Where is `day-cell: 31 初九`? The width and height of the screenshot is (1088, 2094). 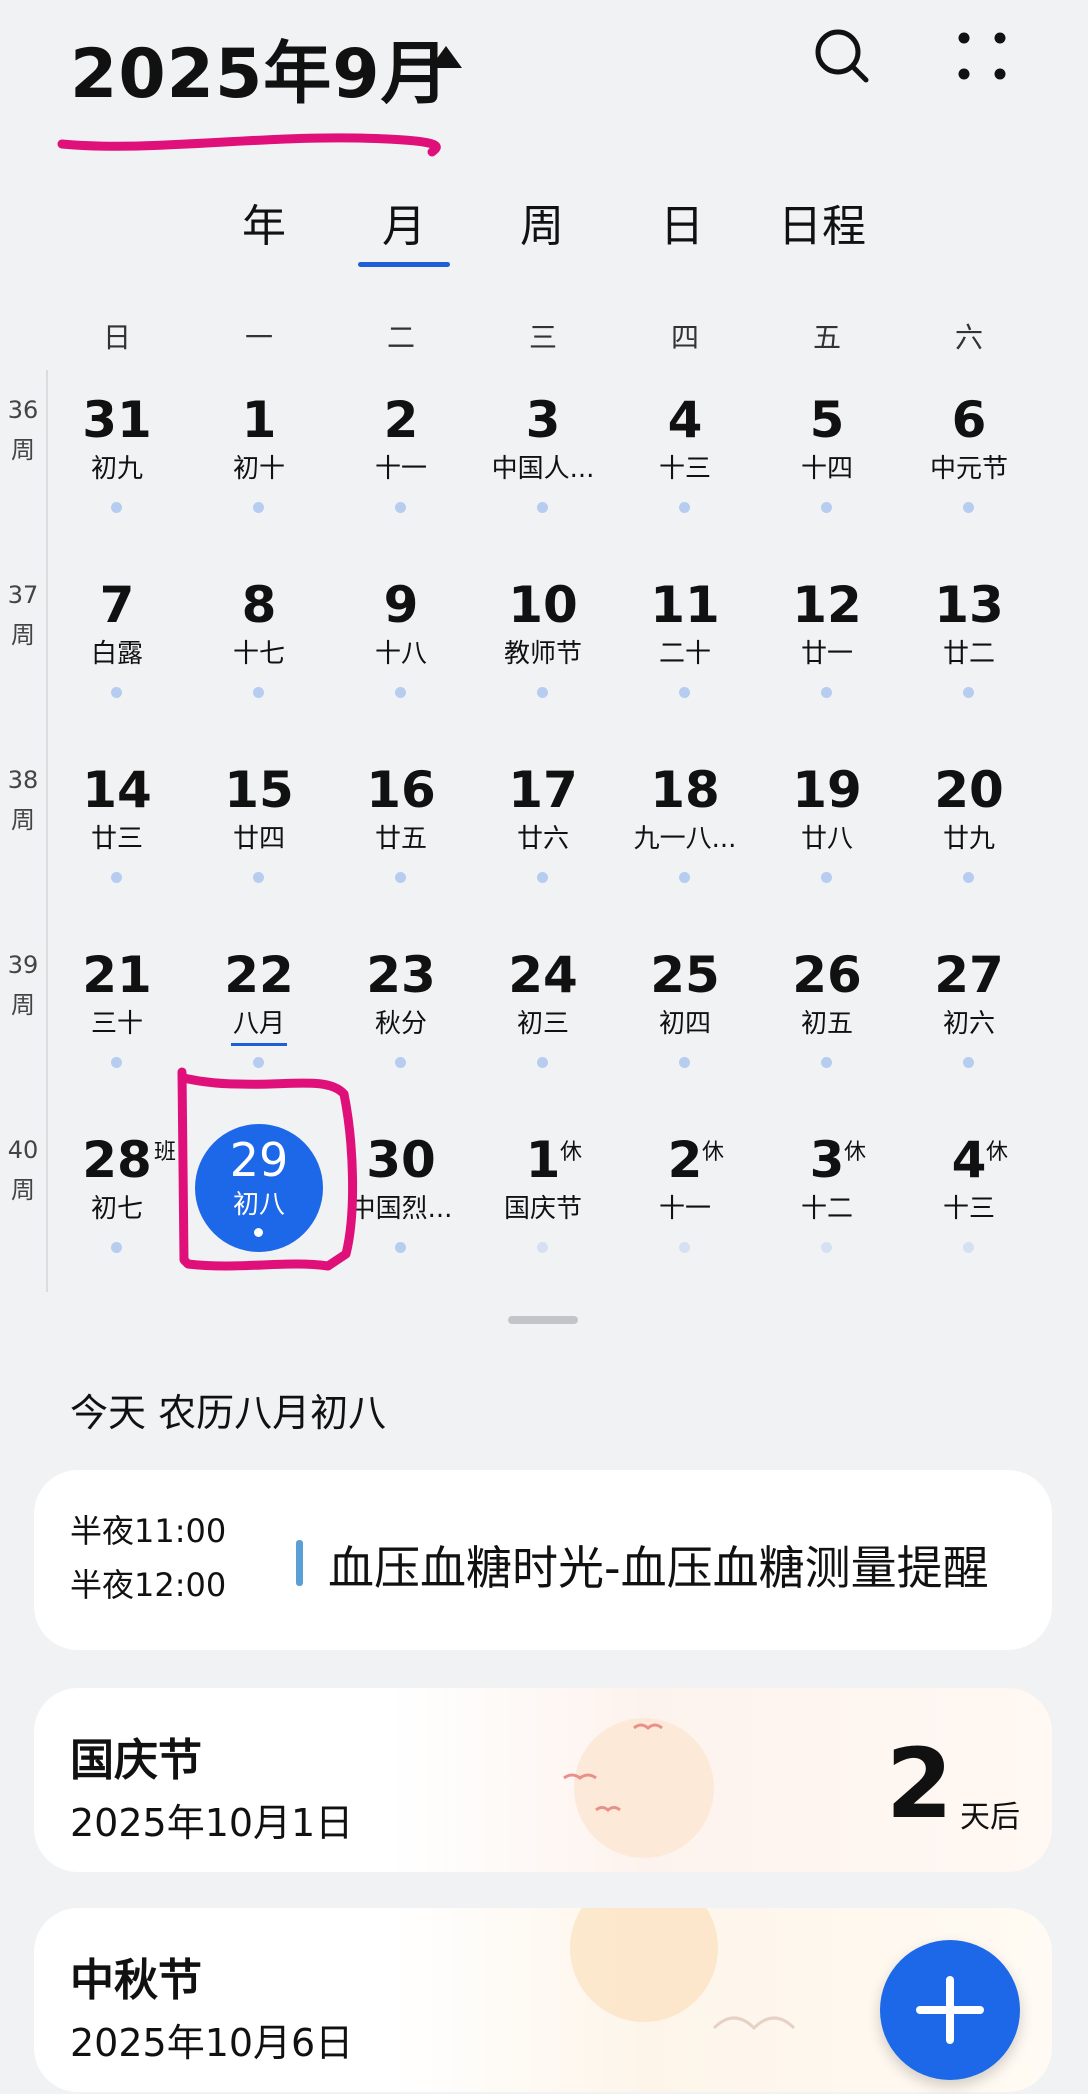 day-cell: 31 初九 is located at coordinates (117, 465).